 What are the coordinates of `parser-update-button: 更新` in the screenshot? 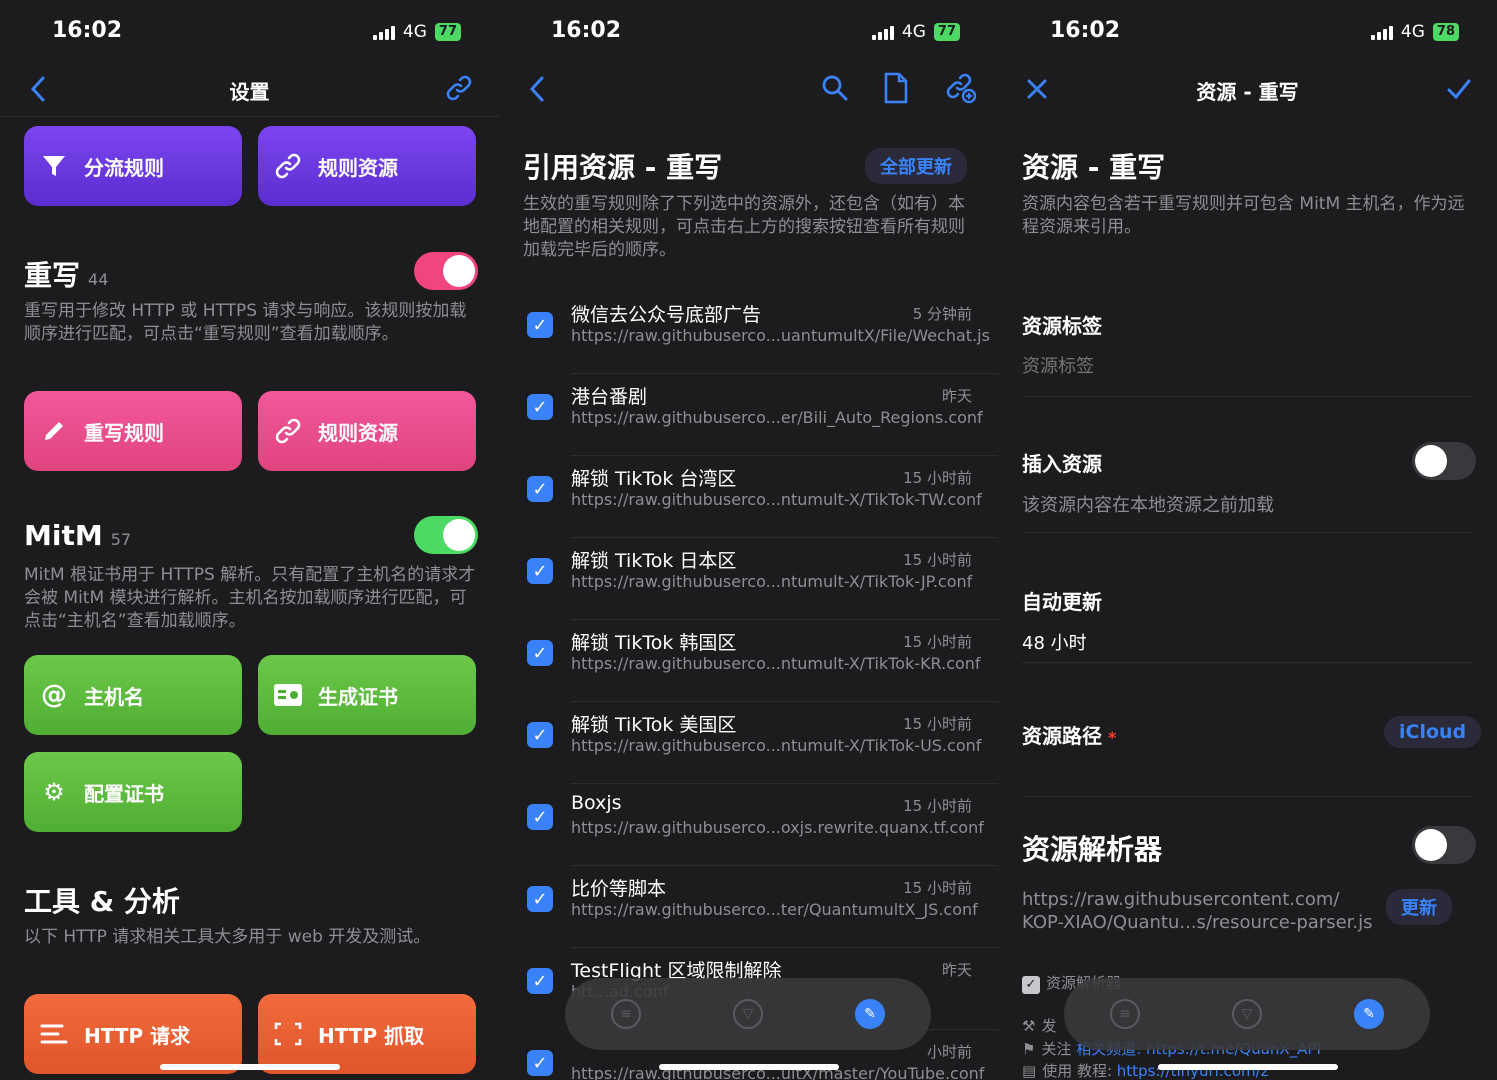 It's located at (1419, 907).